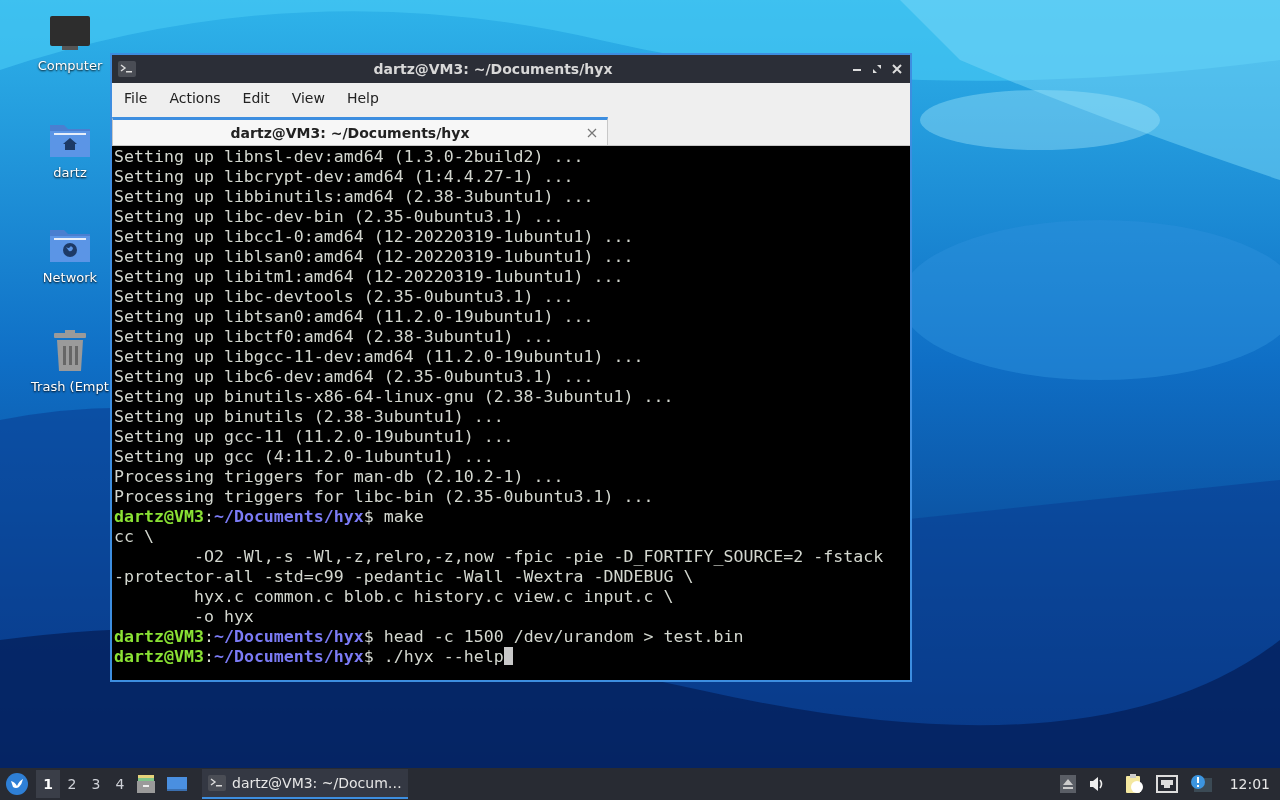 Image resolution: width=1280 pixels, height=800 pixels. What do you see at coordinates (1249, 784) in the screenshot?
I see `clock: 12:01` at bounding box center [1249, 784].